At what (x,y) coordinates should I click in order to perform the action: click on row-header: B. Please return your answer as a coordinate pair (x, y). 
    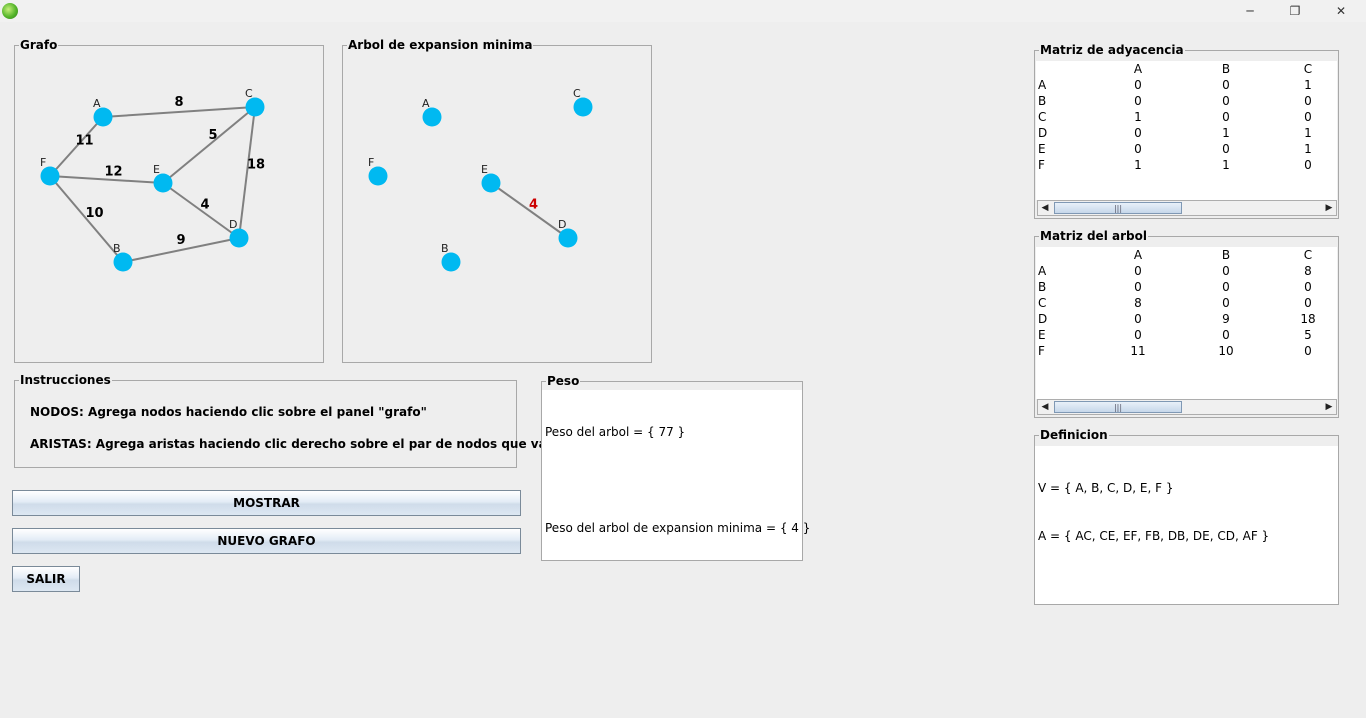
    Looking at the image, I should click on (1042, 101).